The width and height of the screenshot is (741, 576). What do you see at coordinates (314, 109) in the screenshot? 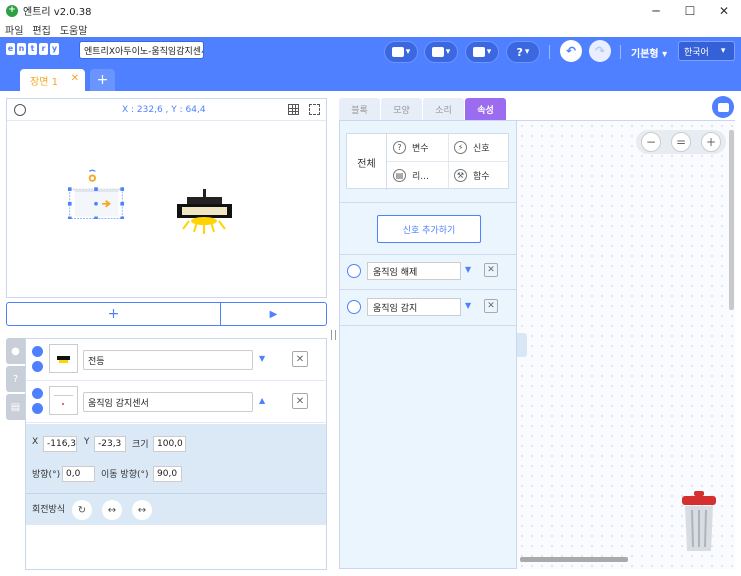
I see `fullscreen-icon` at bounding box center [314, 109].